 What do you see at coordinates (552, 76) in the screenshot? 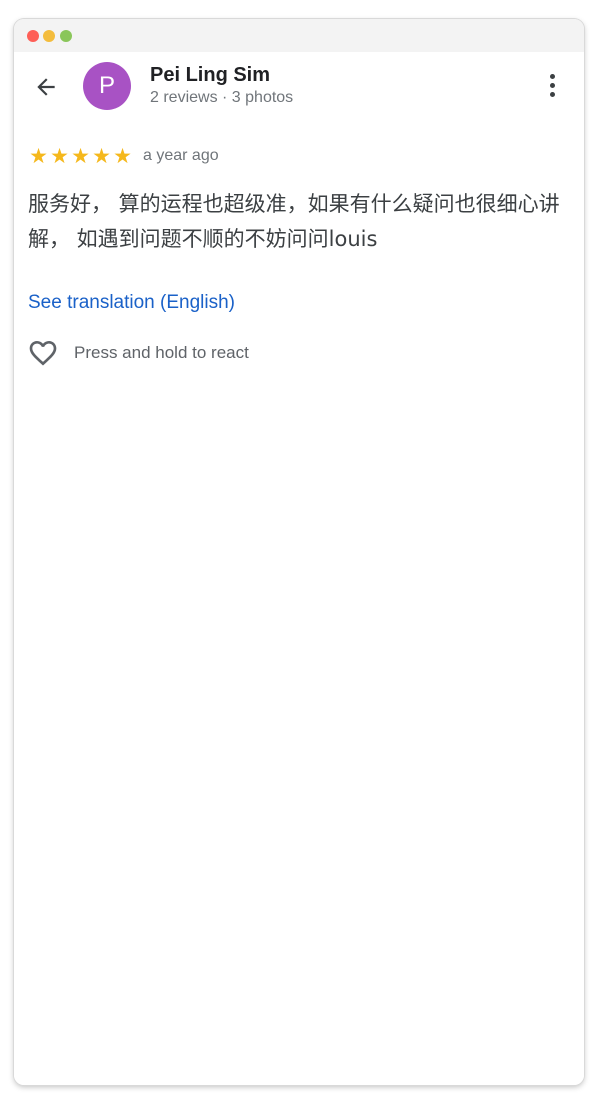
I see `more-vertical-icon` at bounding box center [552, 76].